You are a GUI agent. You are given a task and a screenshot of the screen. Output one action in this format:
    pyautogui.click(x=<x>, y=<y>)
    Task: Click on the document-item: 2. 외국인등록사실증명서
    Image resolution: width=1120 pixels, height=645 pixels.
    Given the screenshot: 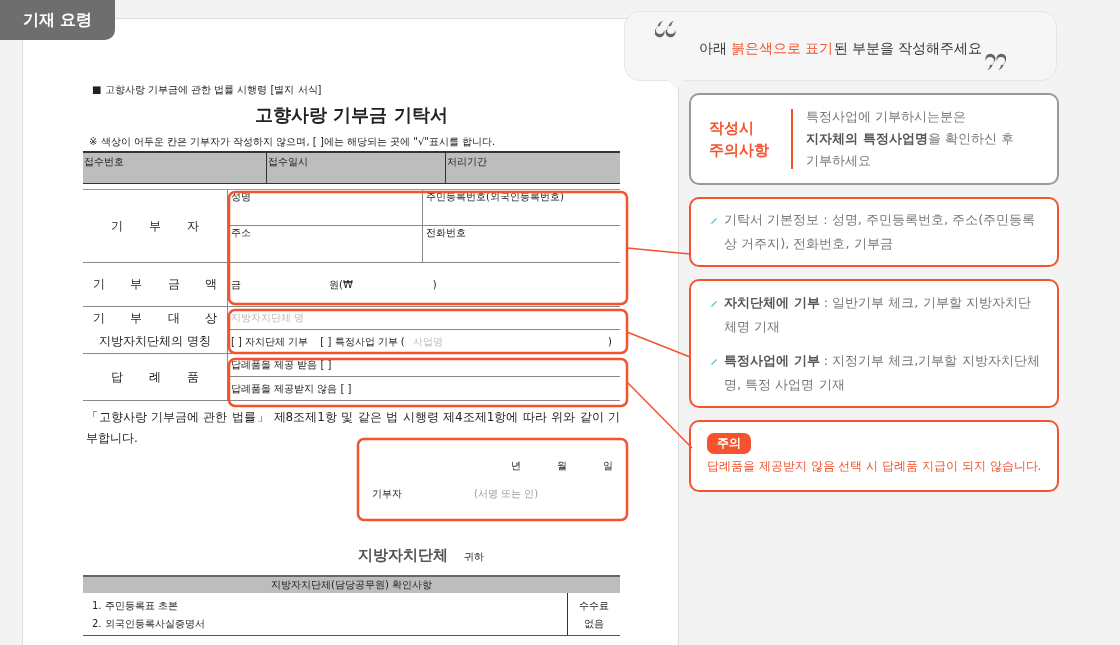 What is the action you would take?
    pyautogui.click(x=149, y=624)
    